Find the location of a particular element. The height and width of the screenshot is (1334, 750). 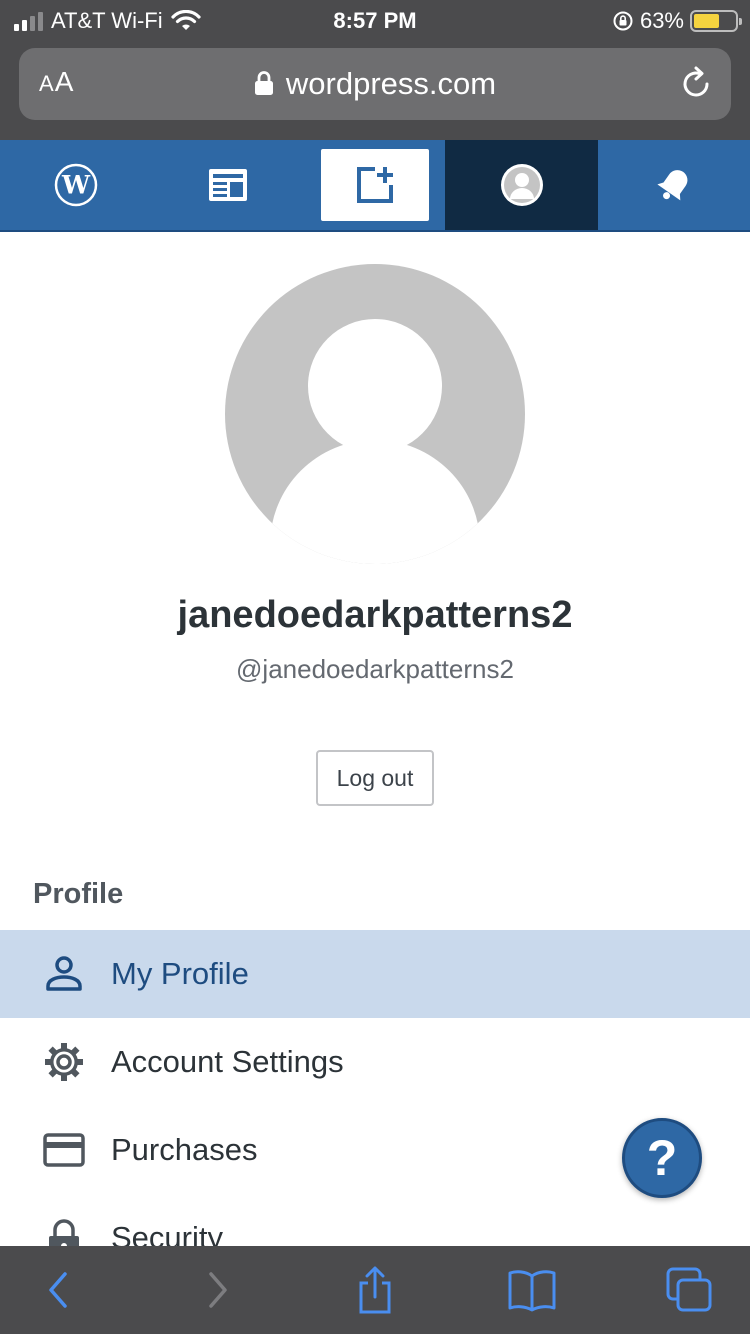

write-post-icon is located at coordinates (374, 185).